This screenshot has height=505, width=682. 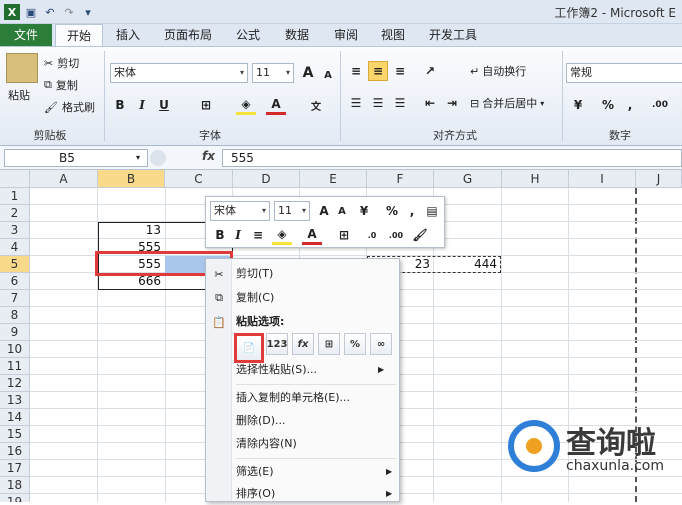 I want to click on mini-fill-color-icon: ◈, so click(x=282, y=235).